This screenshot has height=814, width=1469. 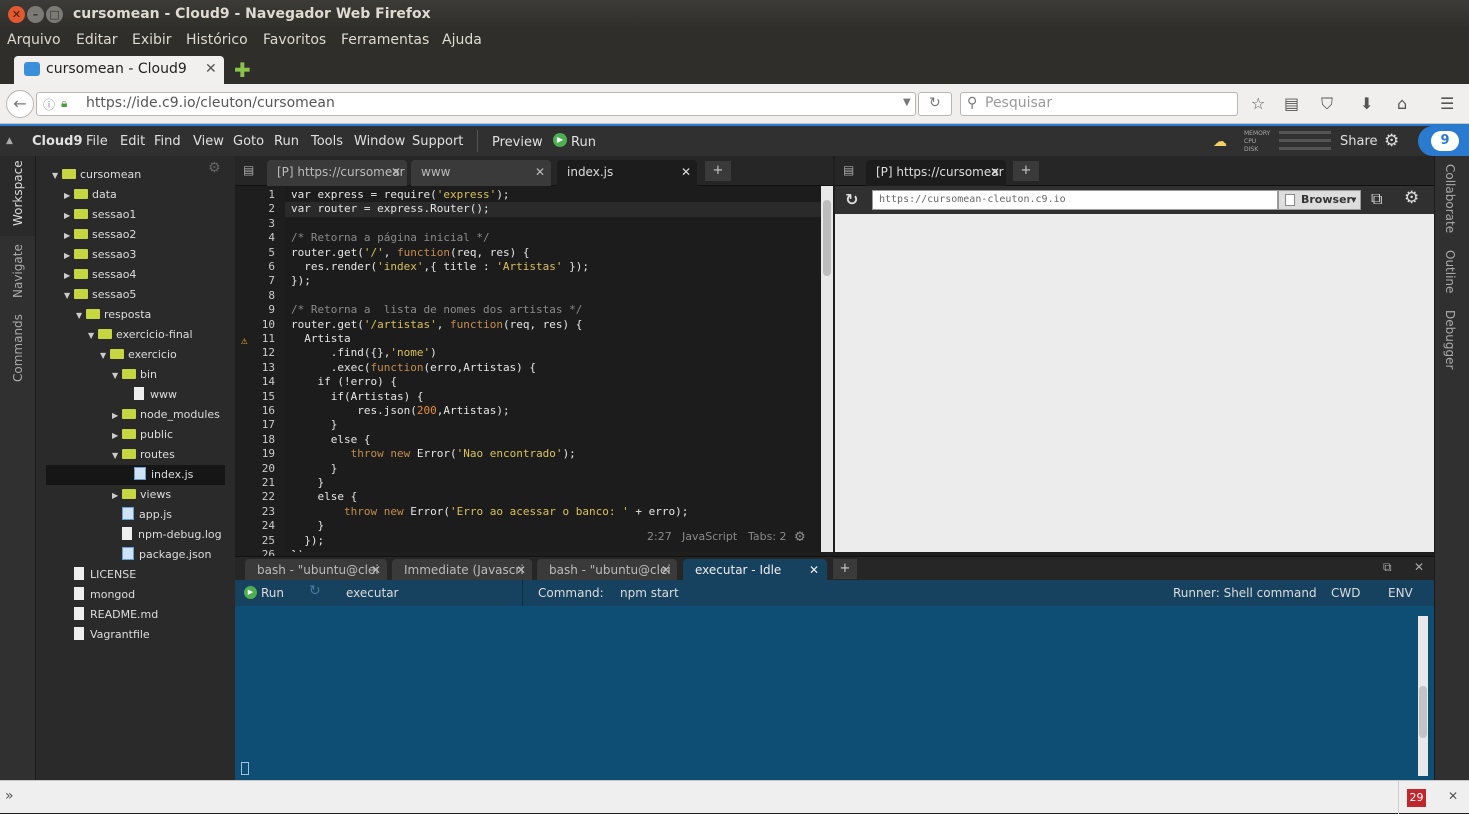 I want to click on bookmark-star-icon: ☆, so click(x=1258, y=103).